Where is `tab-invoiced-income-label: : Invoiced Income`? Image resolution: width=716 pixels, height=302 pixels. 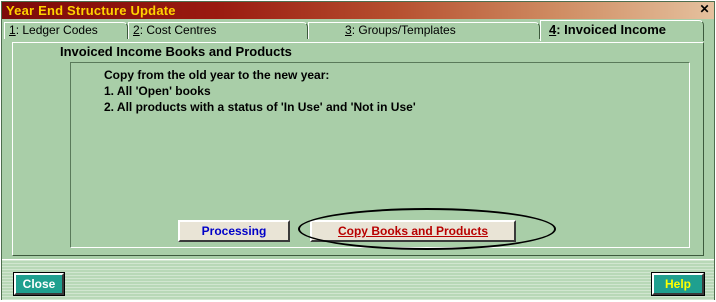
tab-invoiced-income-label: : Invoiced Income is located at coordinates (611, 29).